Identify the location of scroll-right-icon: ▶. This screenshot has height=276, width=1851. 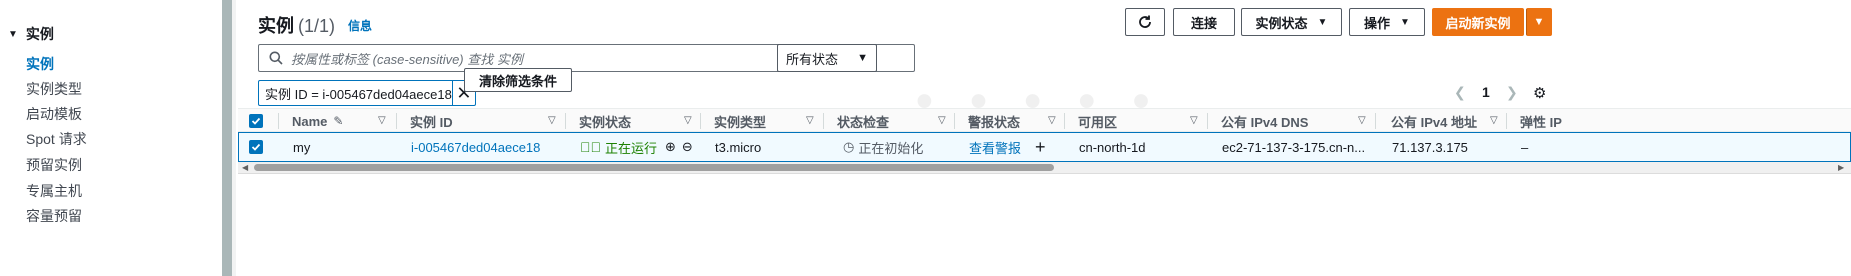
(1841, 167).